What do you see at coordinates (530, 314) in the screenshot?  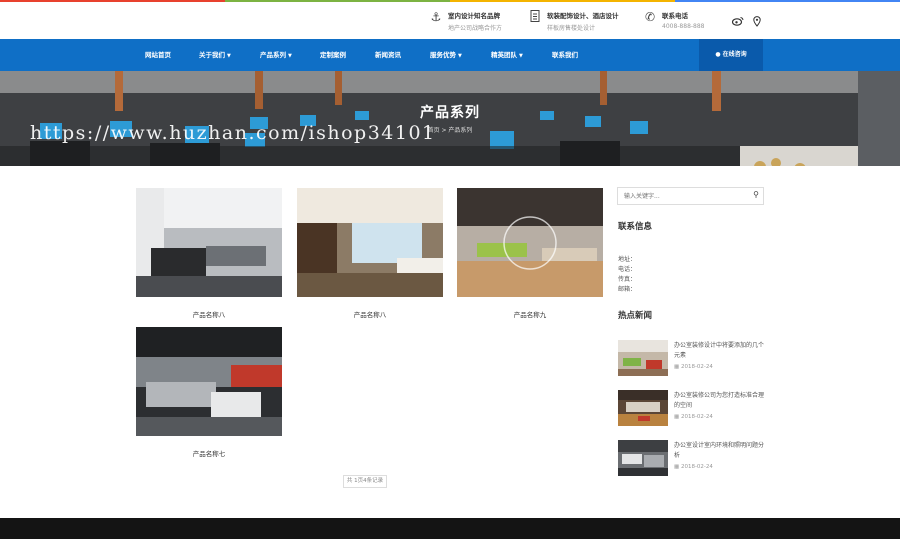 I see `product-name: 产品名称九` at bounding box center [530, 314].